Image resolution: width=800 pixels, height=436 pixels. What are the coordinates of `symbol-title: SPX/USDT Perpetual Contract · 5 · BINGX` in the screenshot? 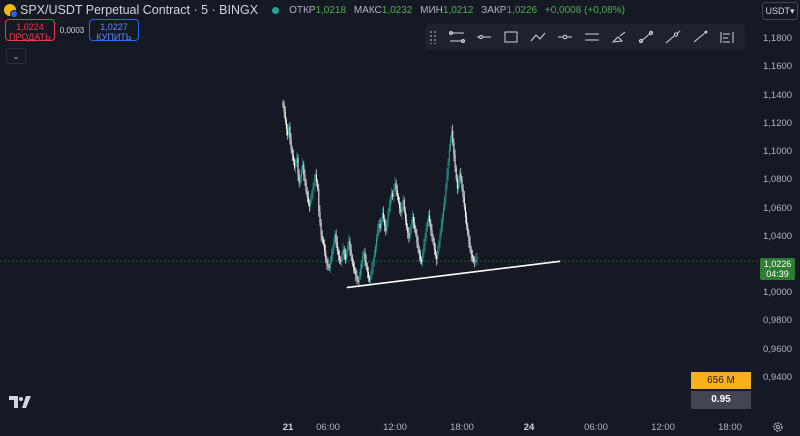 It's located at (139, 10).